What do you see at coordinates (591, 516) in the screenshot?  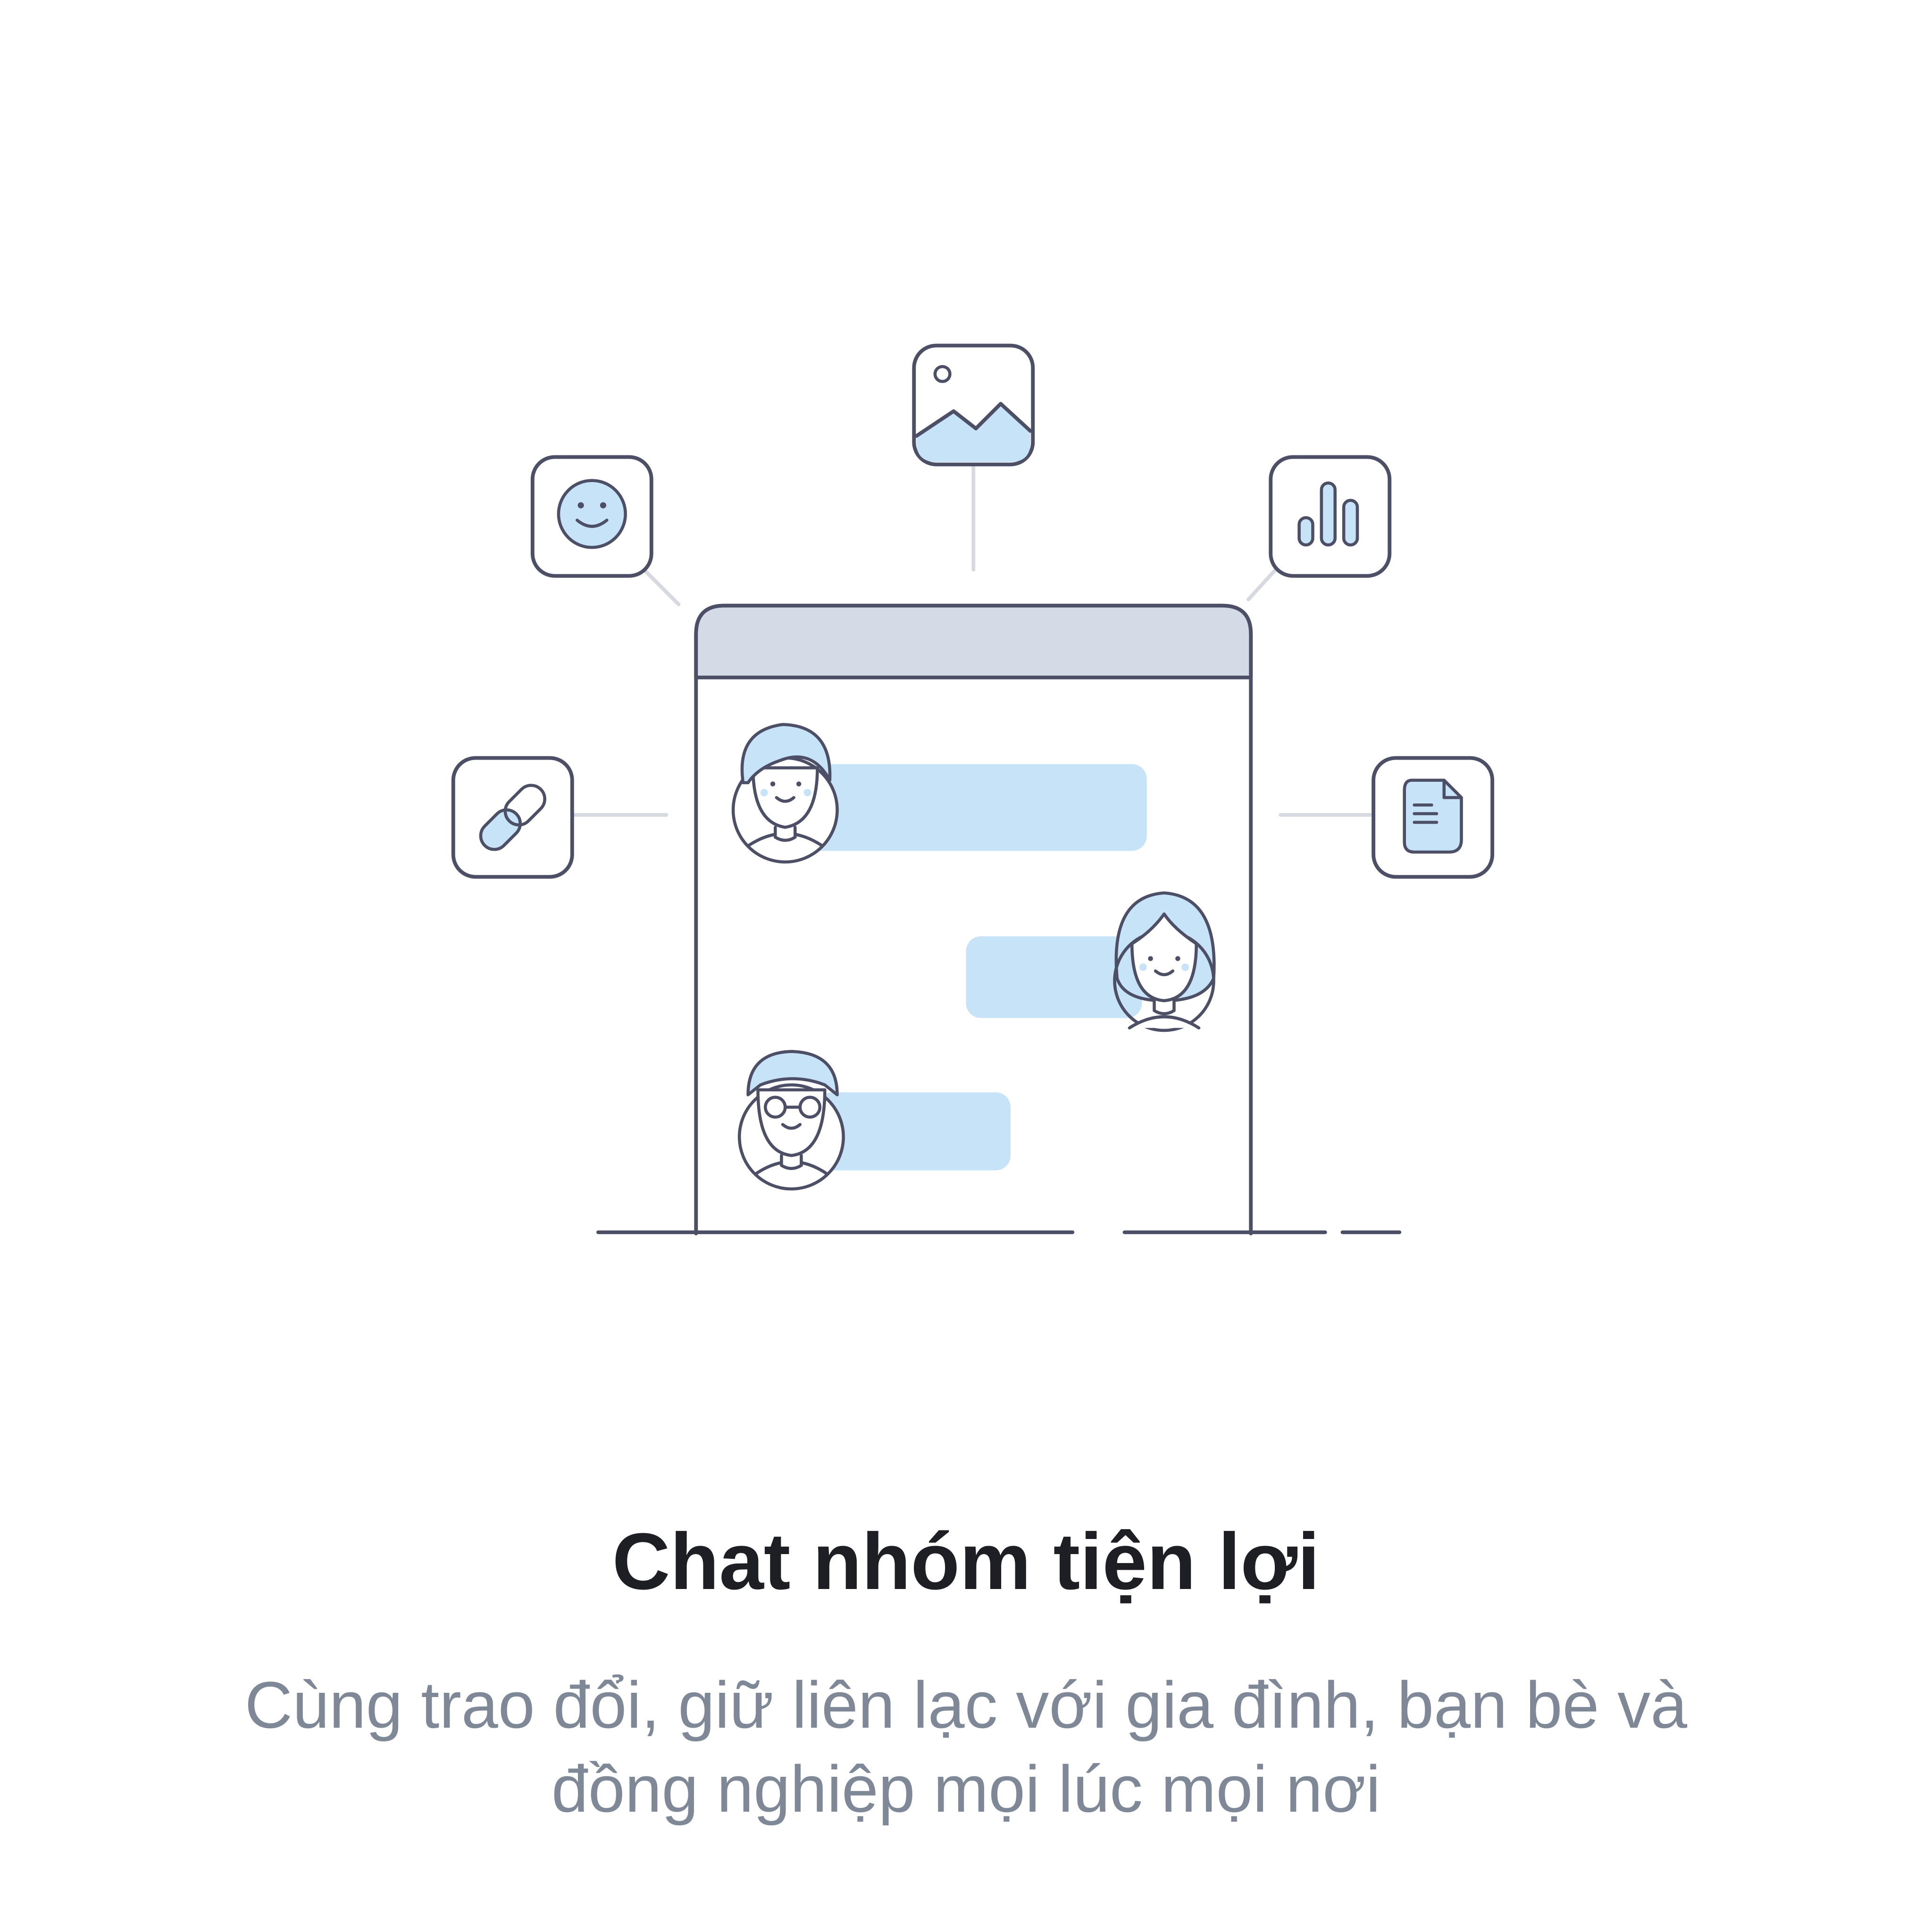 I see `smiley-icon` at bounding box center [591, 516].